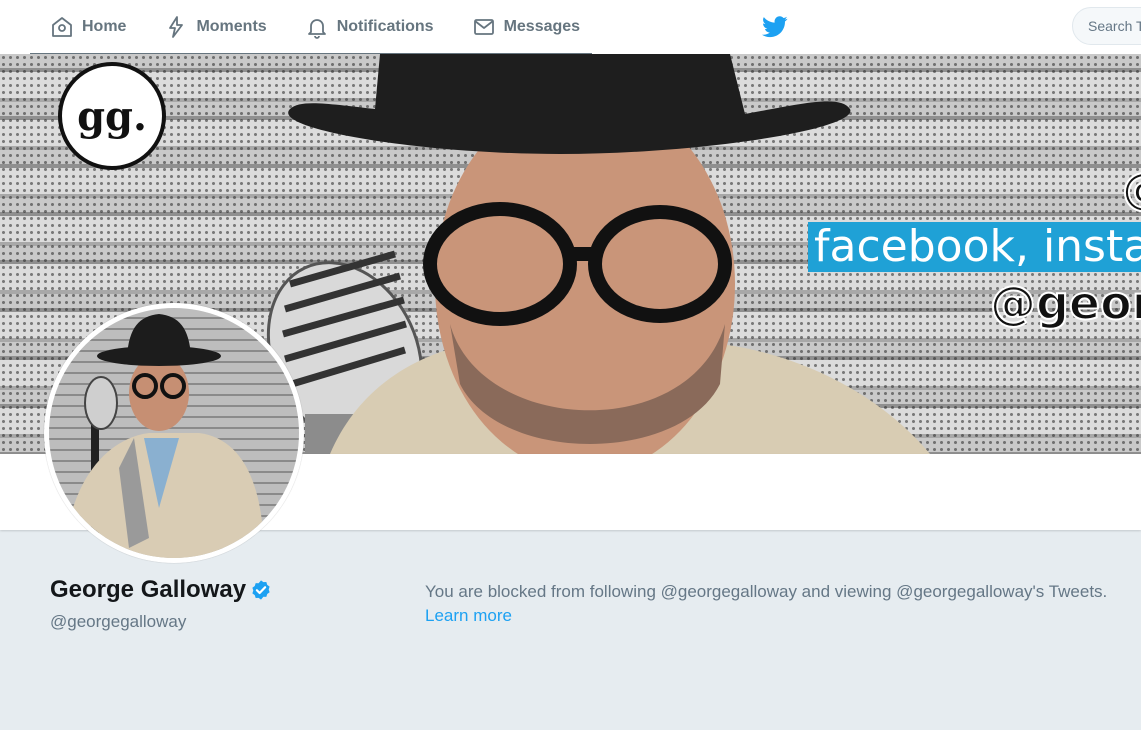  Describe the element at coordinates (1065, 303) in the screenshot. I see `banner-handle-text: @georgegalloway` at that location.